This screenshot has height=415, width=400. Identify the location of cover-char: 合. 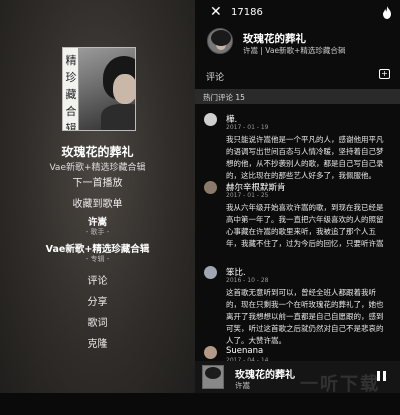
(71, 111).